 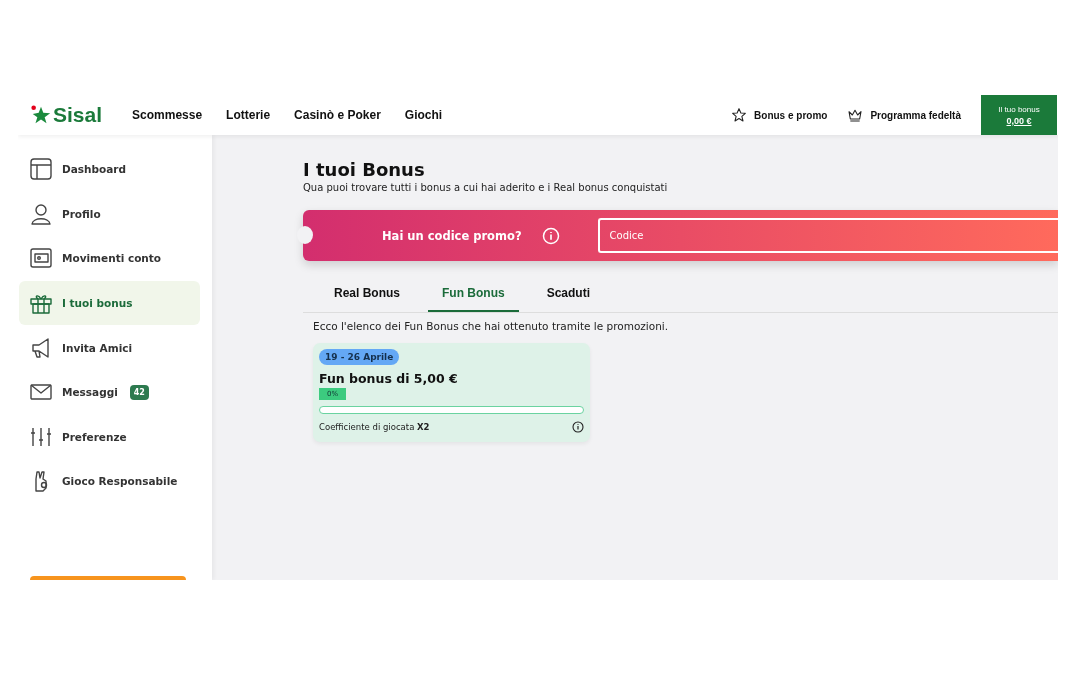 I want to click on star-icon, so click(x=739, y=115).